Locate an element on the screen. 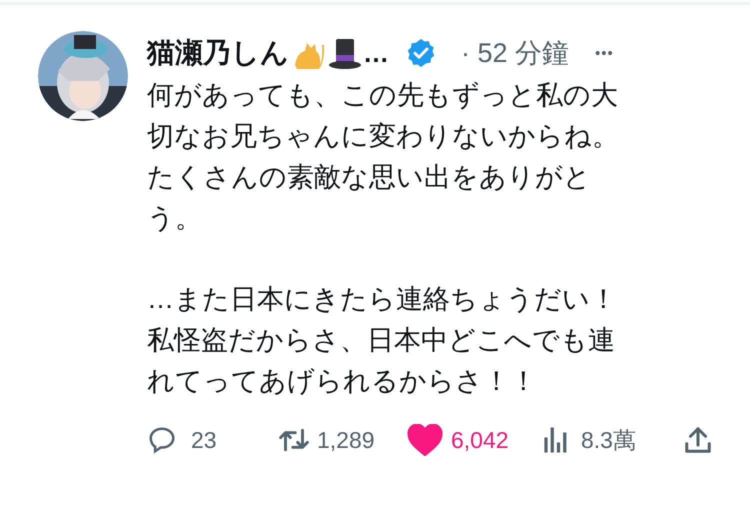 Image resolution: width=750 pixels, height=527 pixels. heart-icon is located at coordinates (425, 440).